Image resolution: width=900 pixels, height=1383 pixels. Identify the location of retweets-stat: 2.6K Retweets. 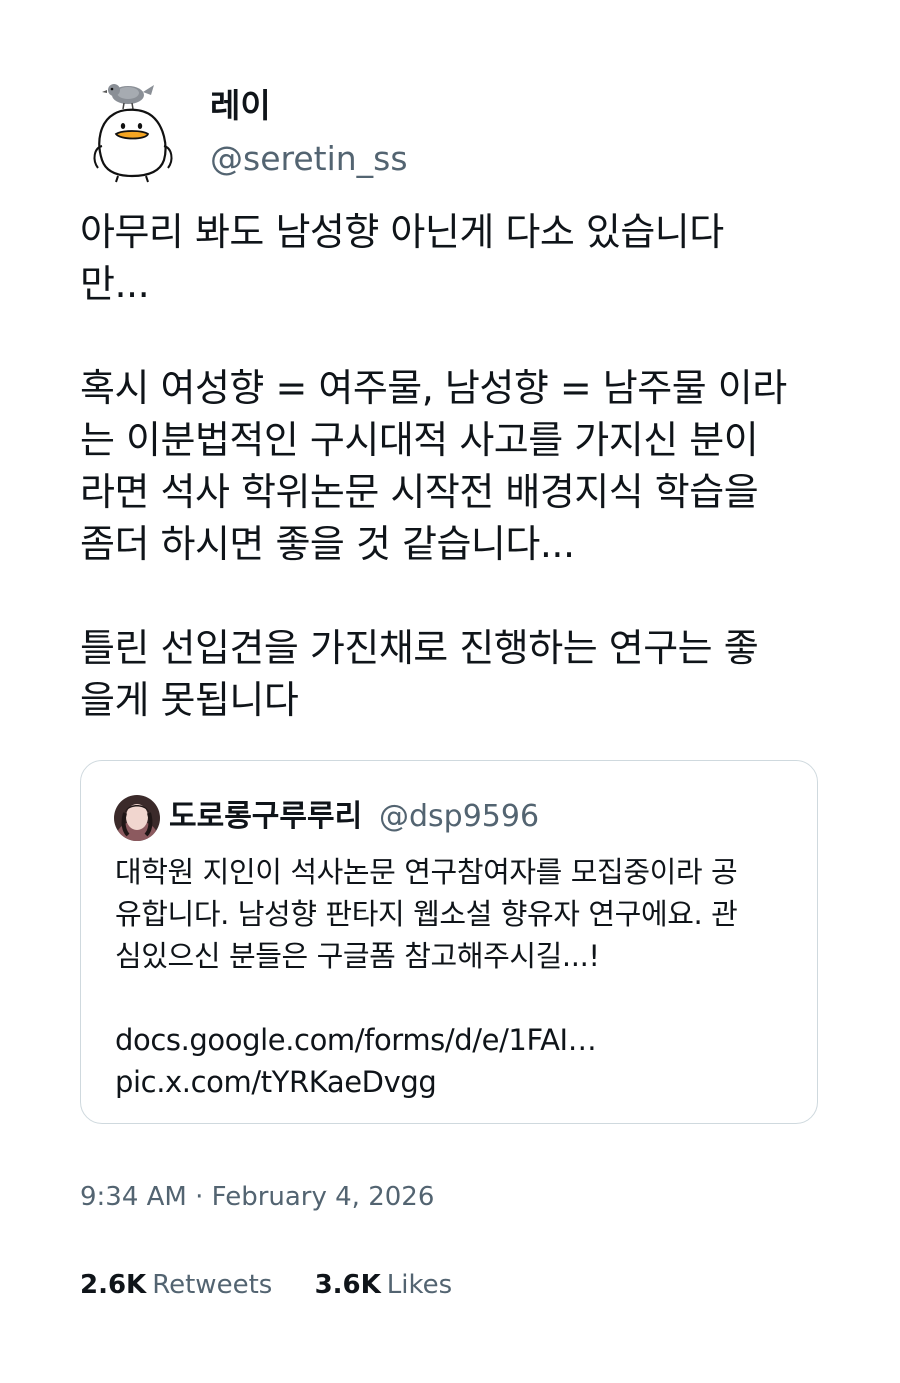
(176, 1285).